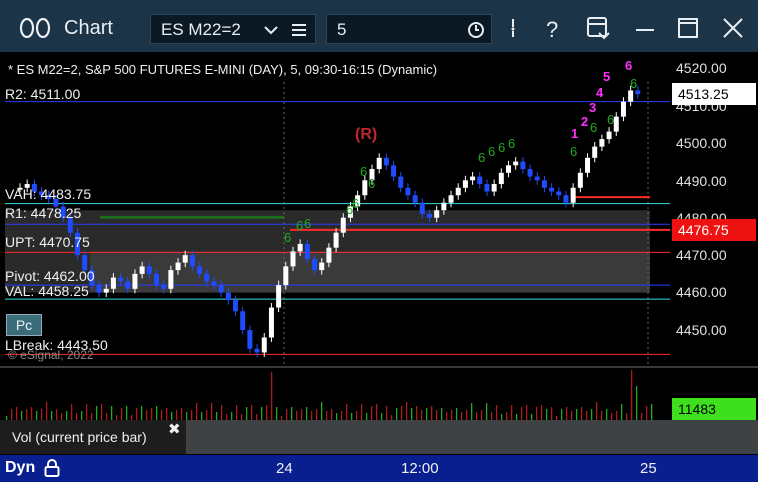 This screenshot has height=482, width=758. I want to click on chevron-down-icon, so click(271, 30).